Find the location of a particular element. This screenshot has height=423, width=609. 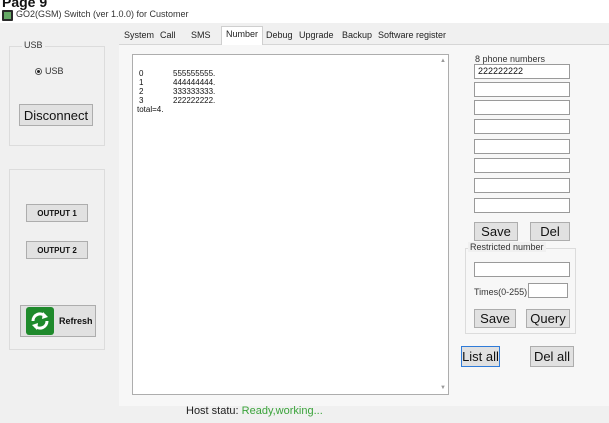

total-count: total=4. is located at coordinates (150, 109).